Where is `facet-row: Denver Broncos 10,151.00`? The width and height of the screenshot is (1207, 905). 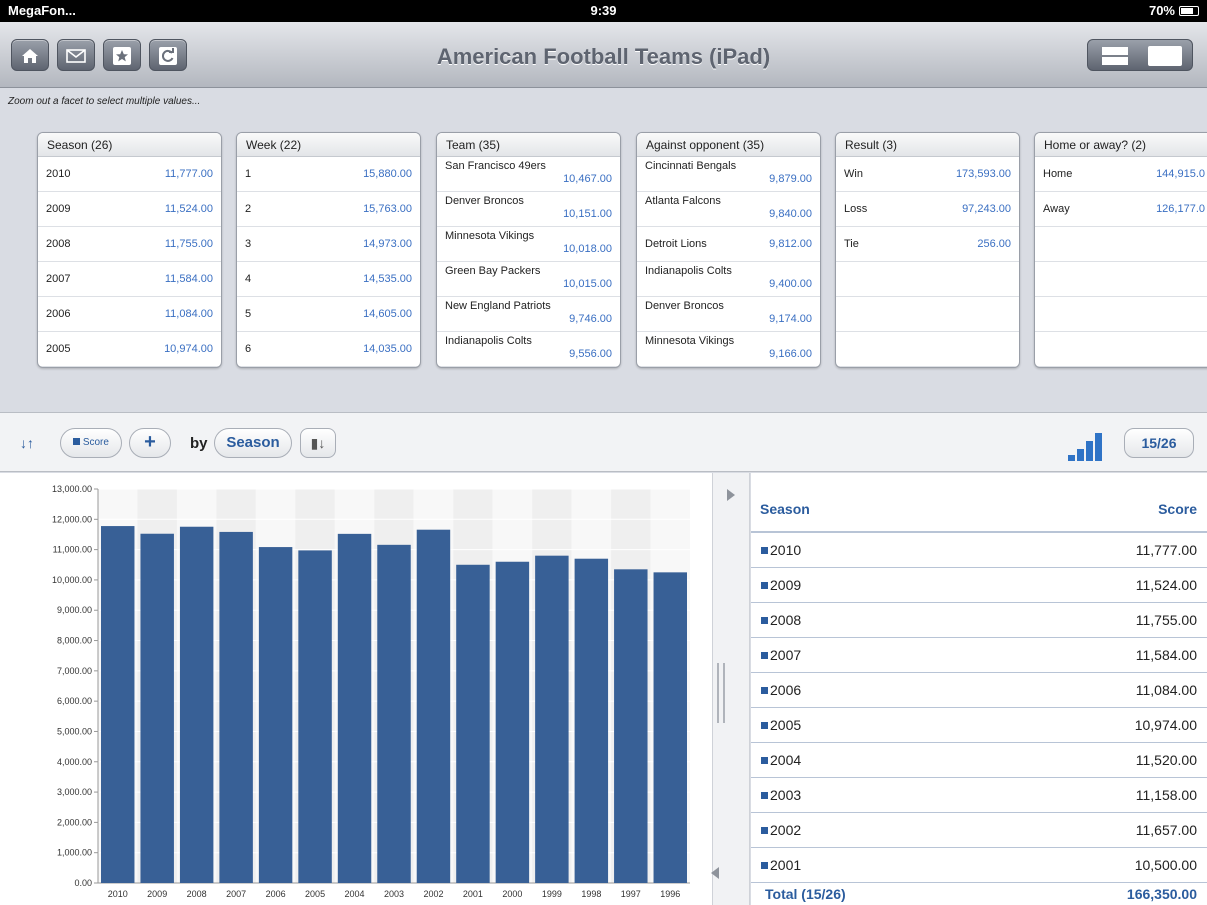 facet-row: Denver Broncos 10,151.00 is located at coordinates (528, 209).